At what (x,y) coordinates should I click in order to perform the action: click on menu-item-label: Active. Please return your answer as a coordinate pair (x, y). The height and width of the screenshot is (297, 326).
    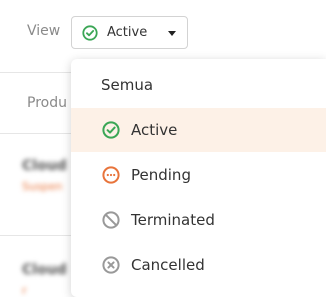
    Looking at the image, I should click on (154, 130).